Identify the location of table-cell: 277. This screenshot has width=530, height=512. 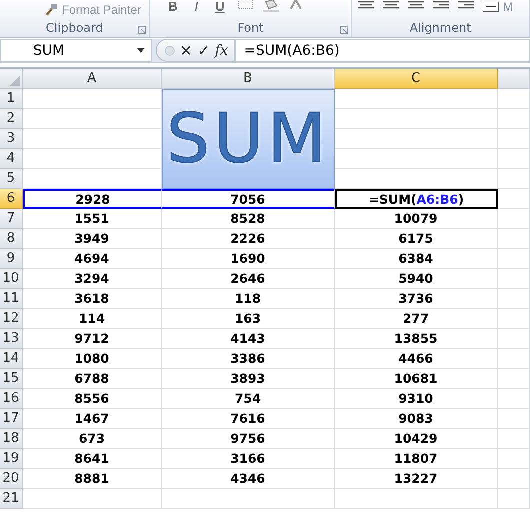
(416, 319).